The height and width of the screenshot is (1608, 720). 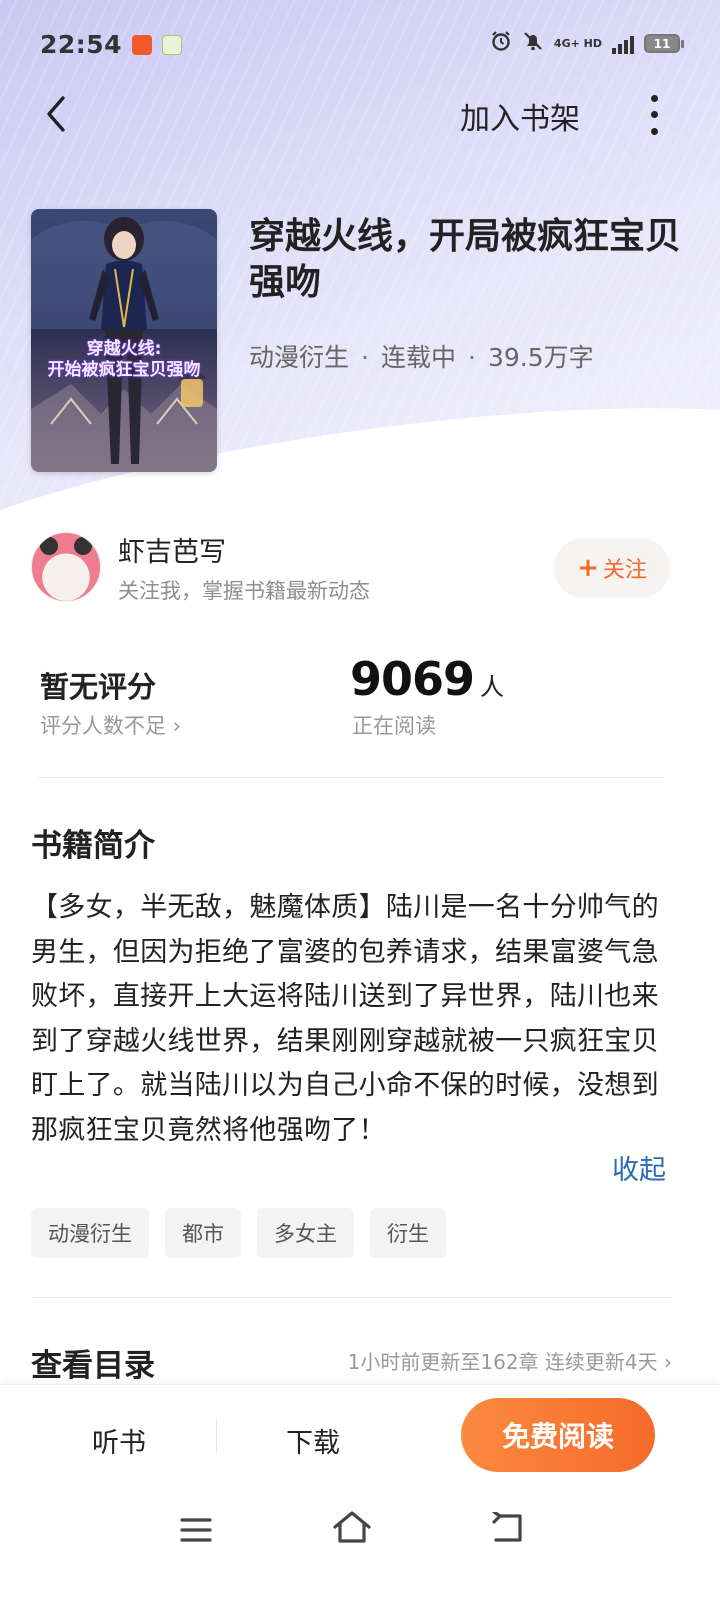 I want to click on readers-number: 9069, so click(x=412, y=679).